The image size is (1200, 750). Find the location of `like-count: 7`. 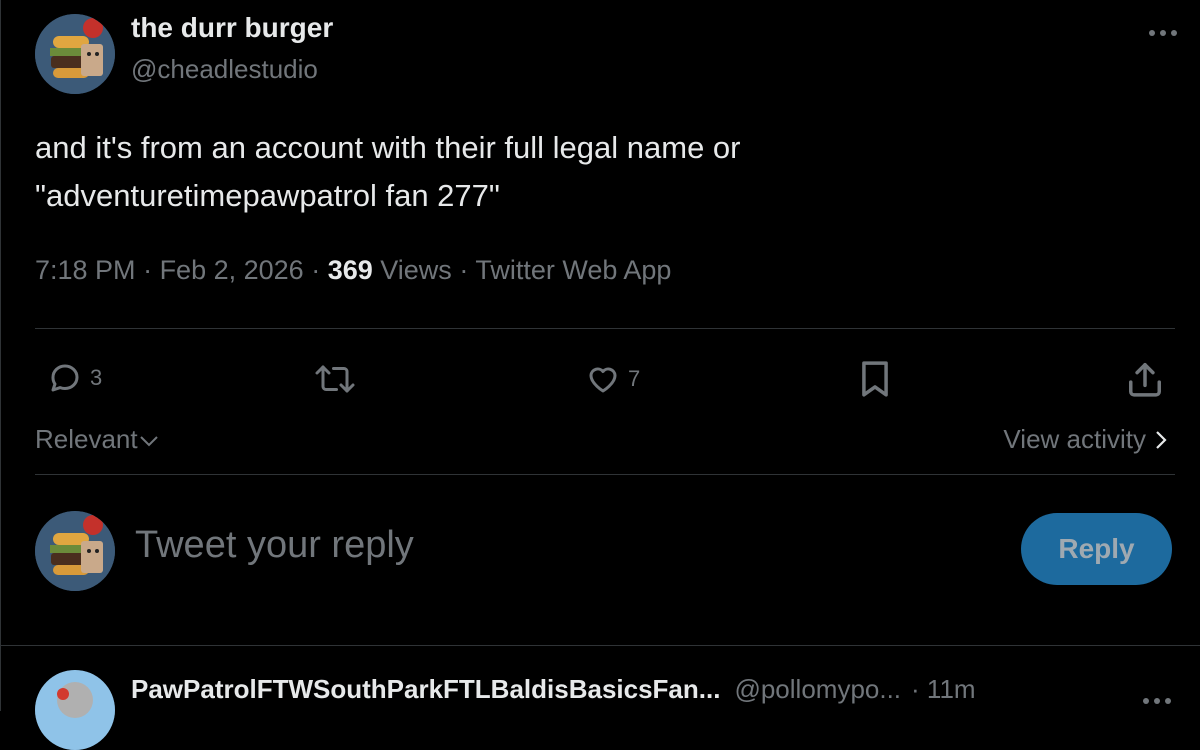

like-count: 7 is located at coordinates (634, 378).